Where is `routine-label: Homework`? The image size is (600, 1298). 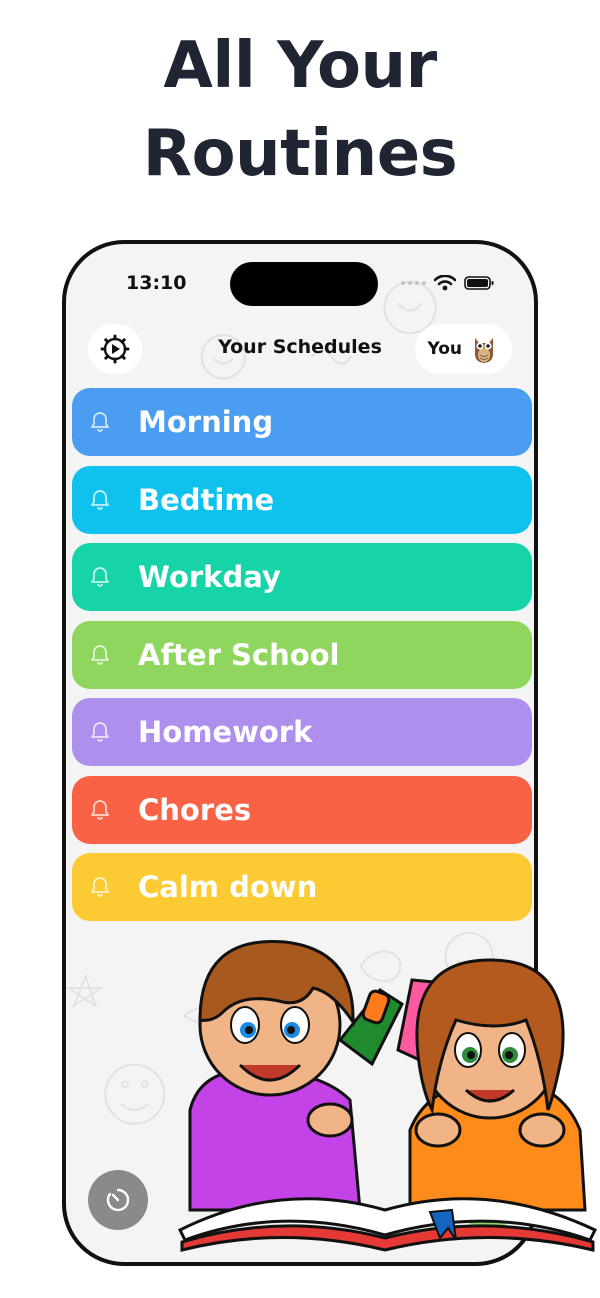 routine-label: Homework is located at coordinates (225, 732).